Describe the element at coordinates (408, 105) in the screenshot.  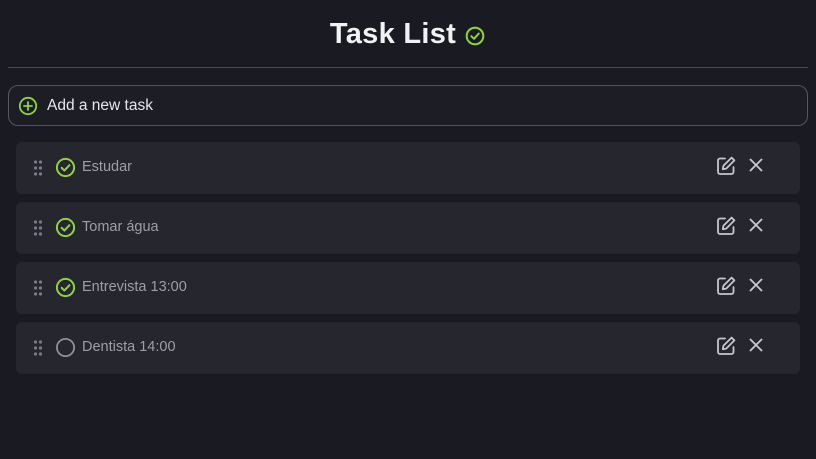
I see `add-task-input: Add a new task` at that location.